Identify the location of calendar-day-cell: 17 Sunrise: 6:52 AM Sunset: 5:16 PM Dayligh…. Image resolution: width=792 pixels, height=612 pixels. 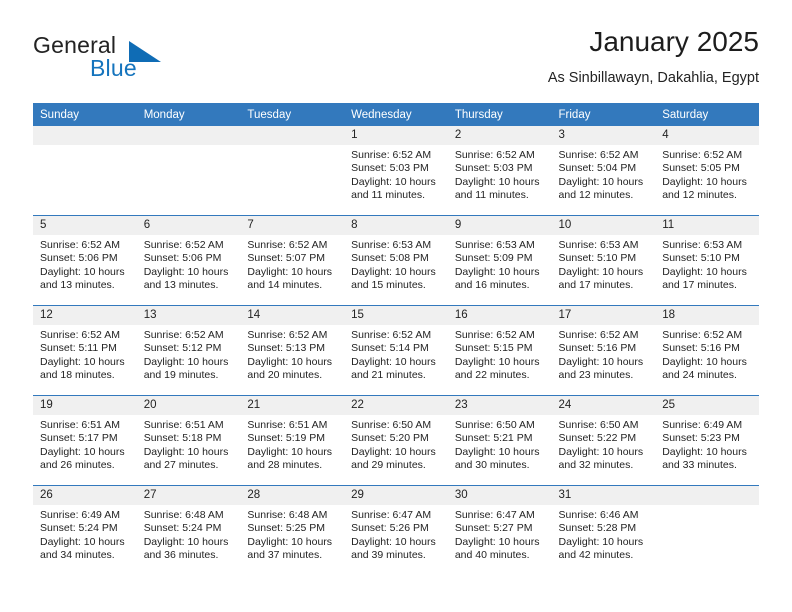
(603, 350).